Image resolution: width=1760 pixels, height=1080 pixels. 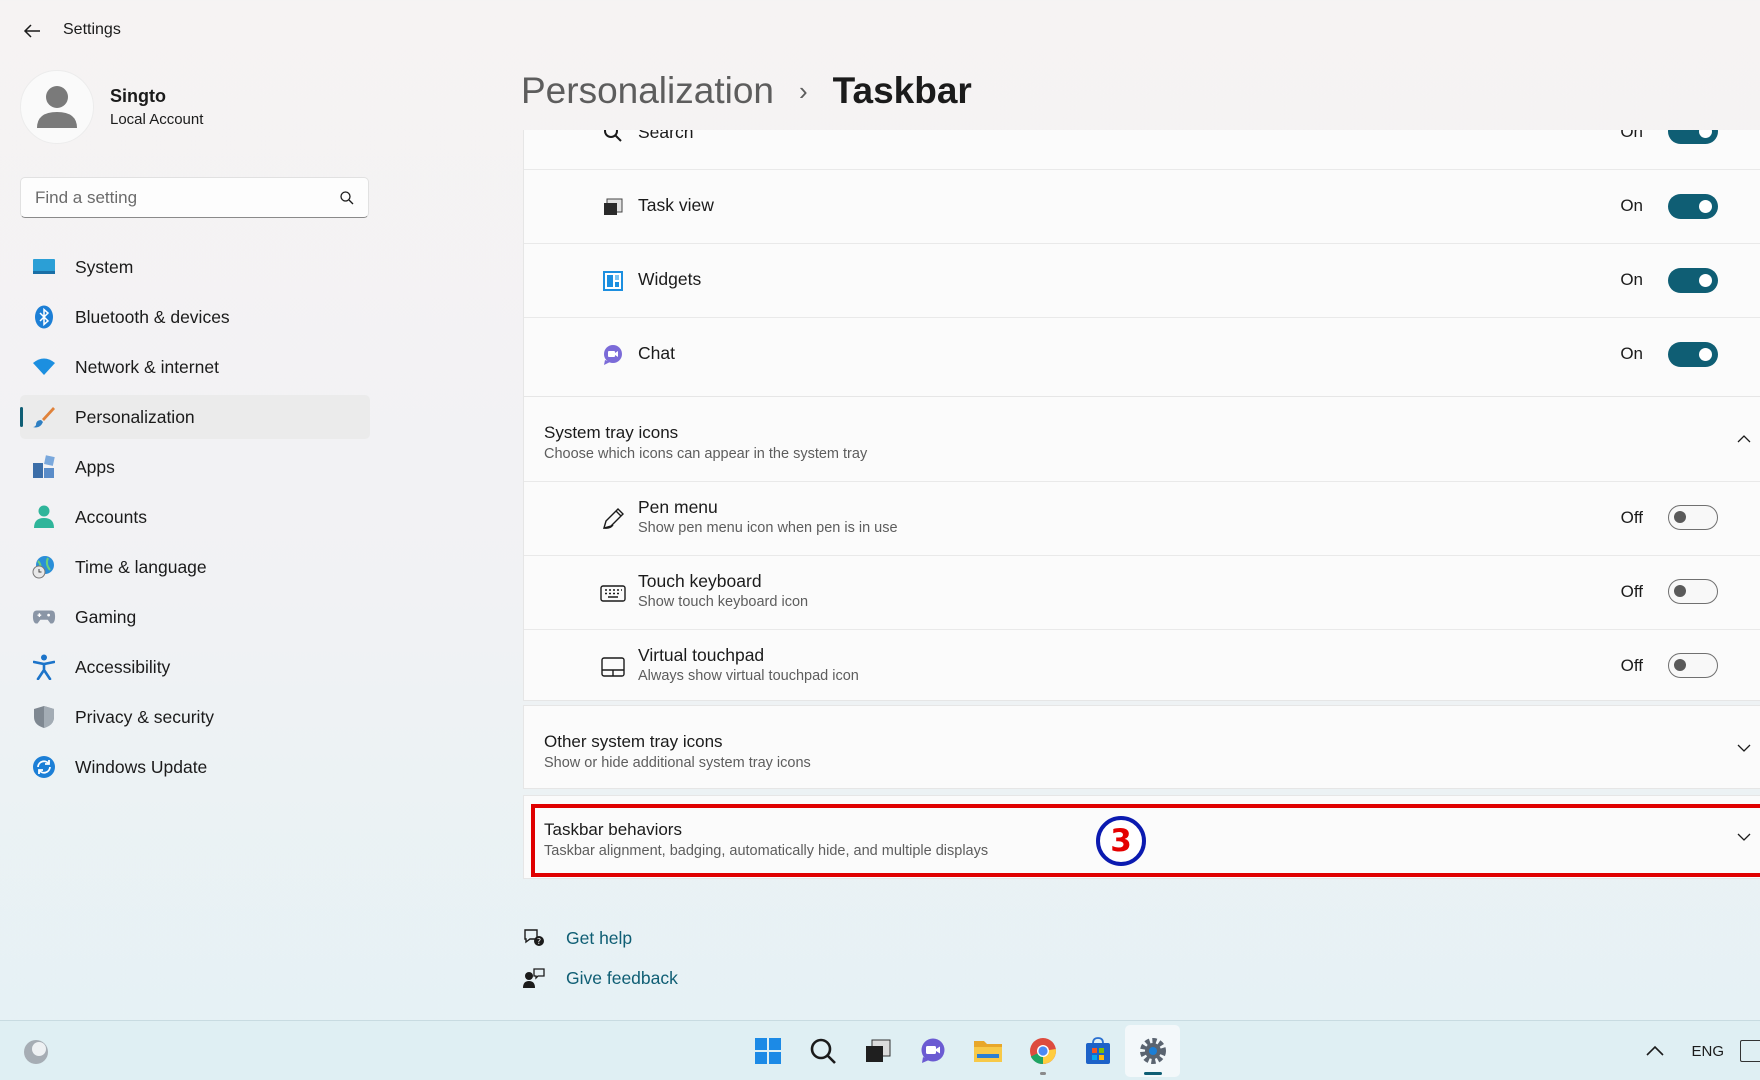 I want to click on start-icon, so click(x=767, y=1051).